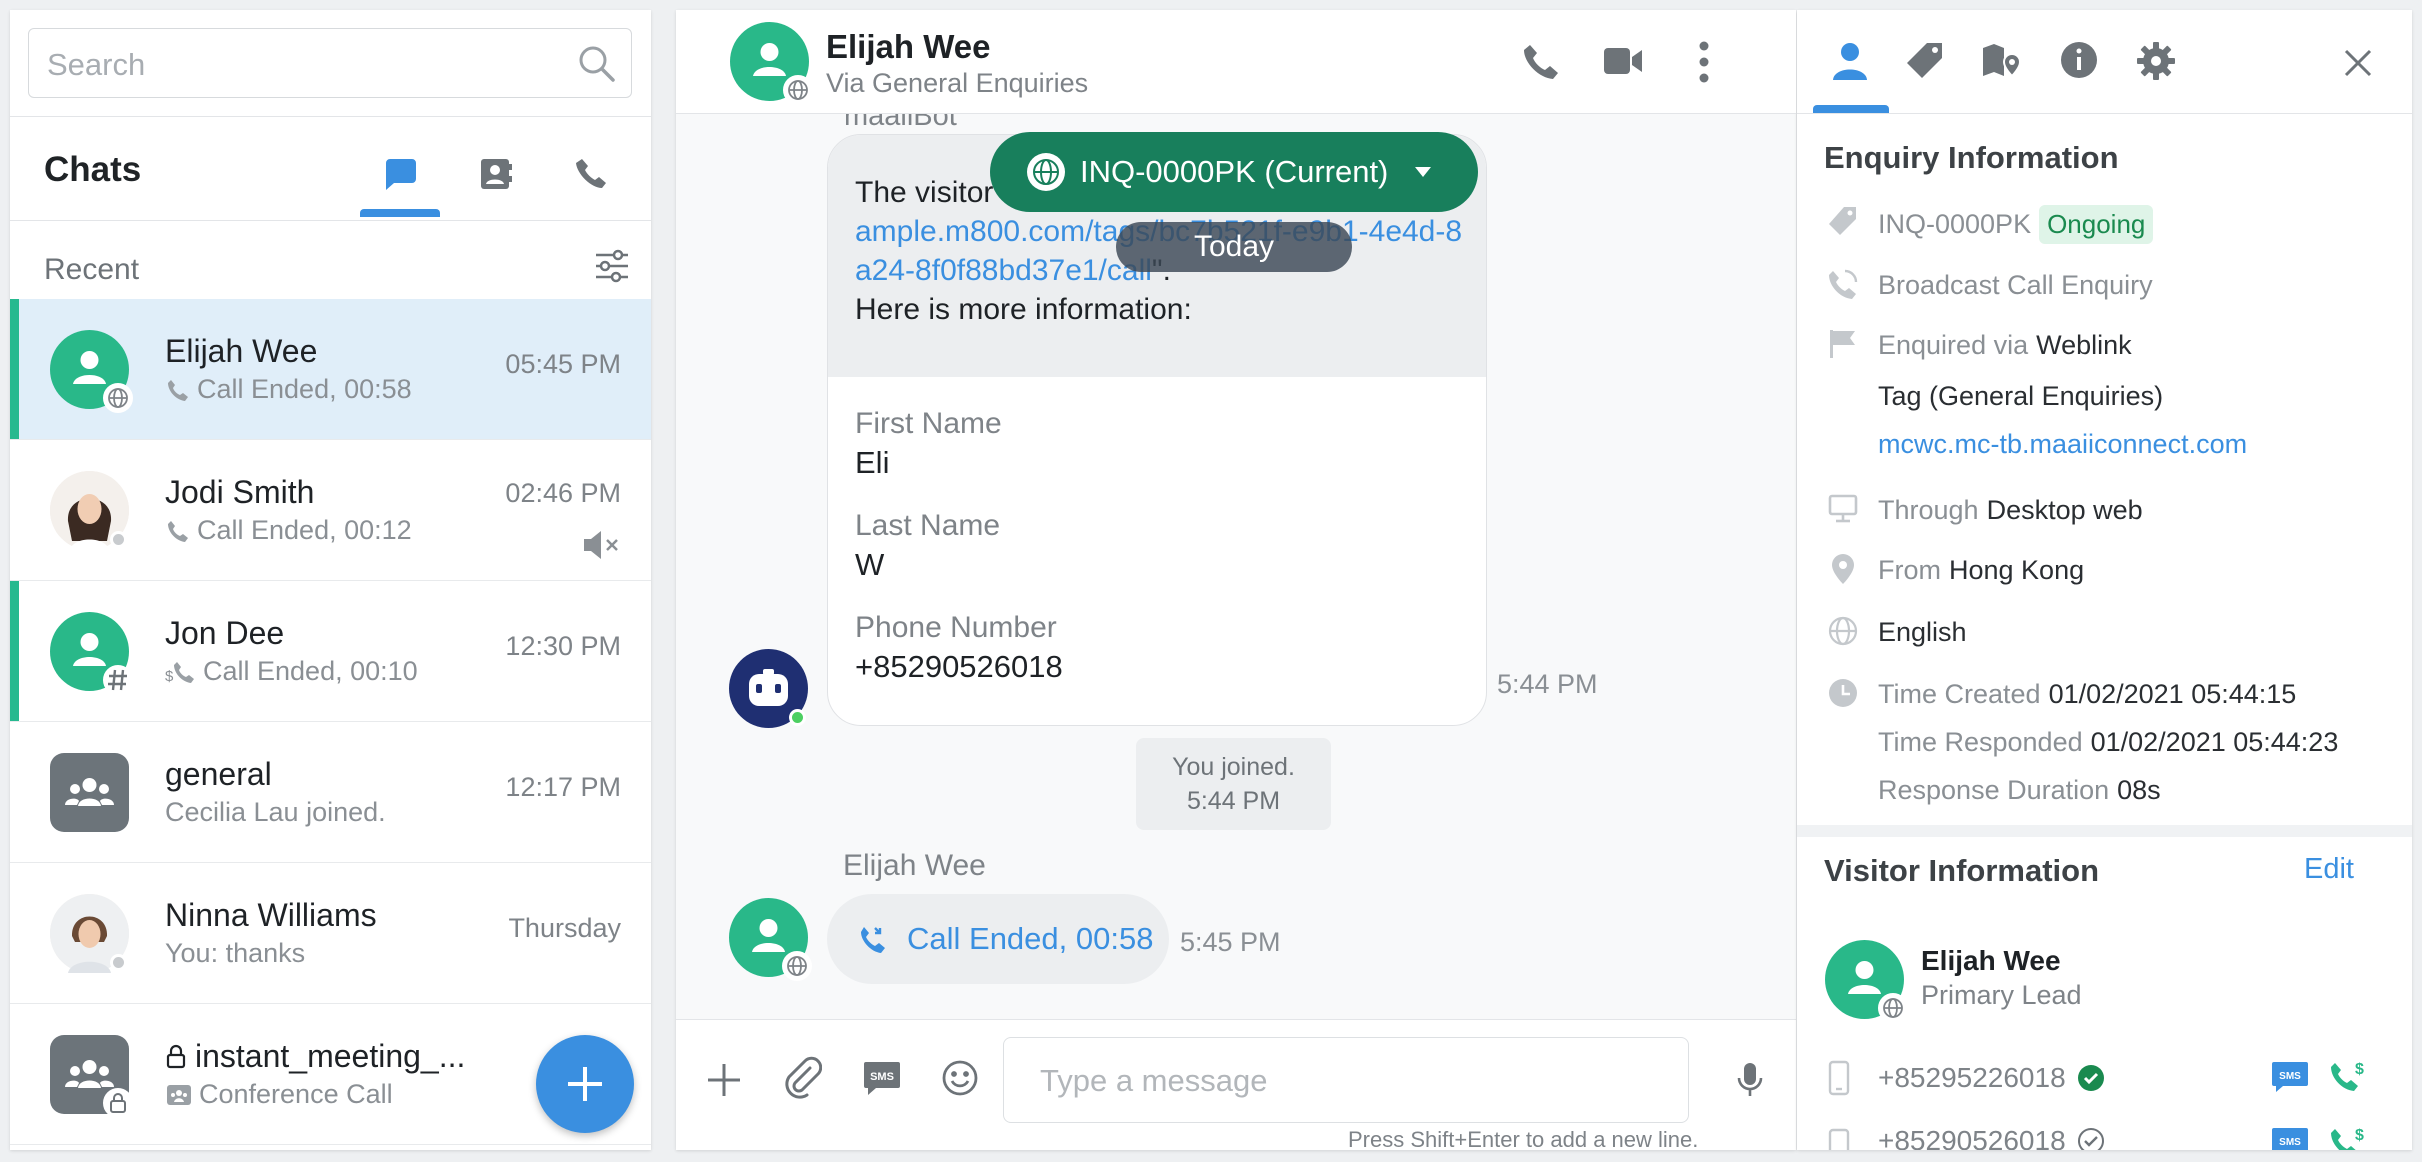 The height and width of the screenshot is (1162, 2422). What do you see at coordinates (1423, 172) in the screenshot?
I see `caret-down-icon` at bounding box center [1423, 172].